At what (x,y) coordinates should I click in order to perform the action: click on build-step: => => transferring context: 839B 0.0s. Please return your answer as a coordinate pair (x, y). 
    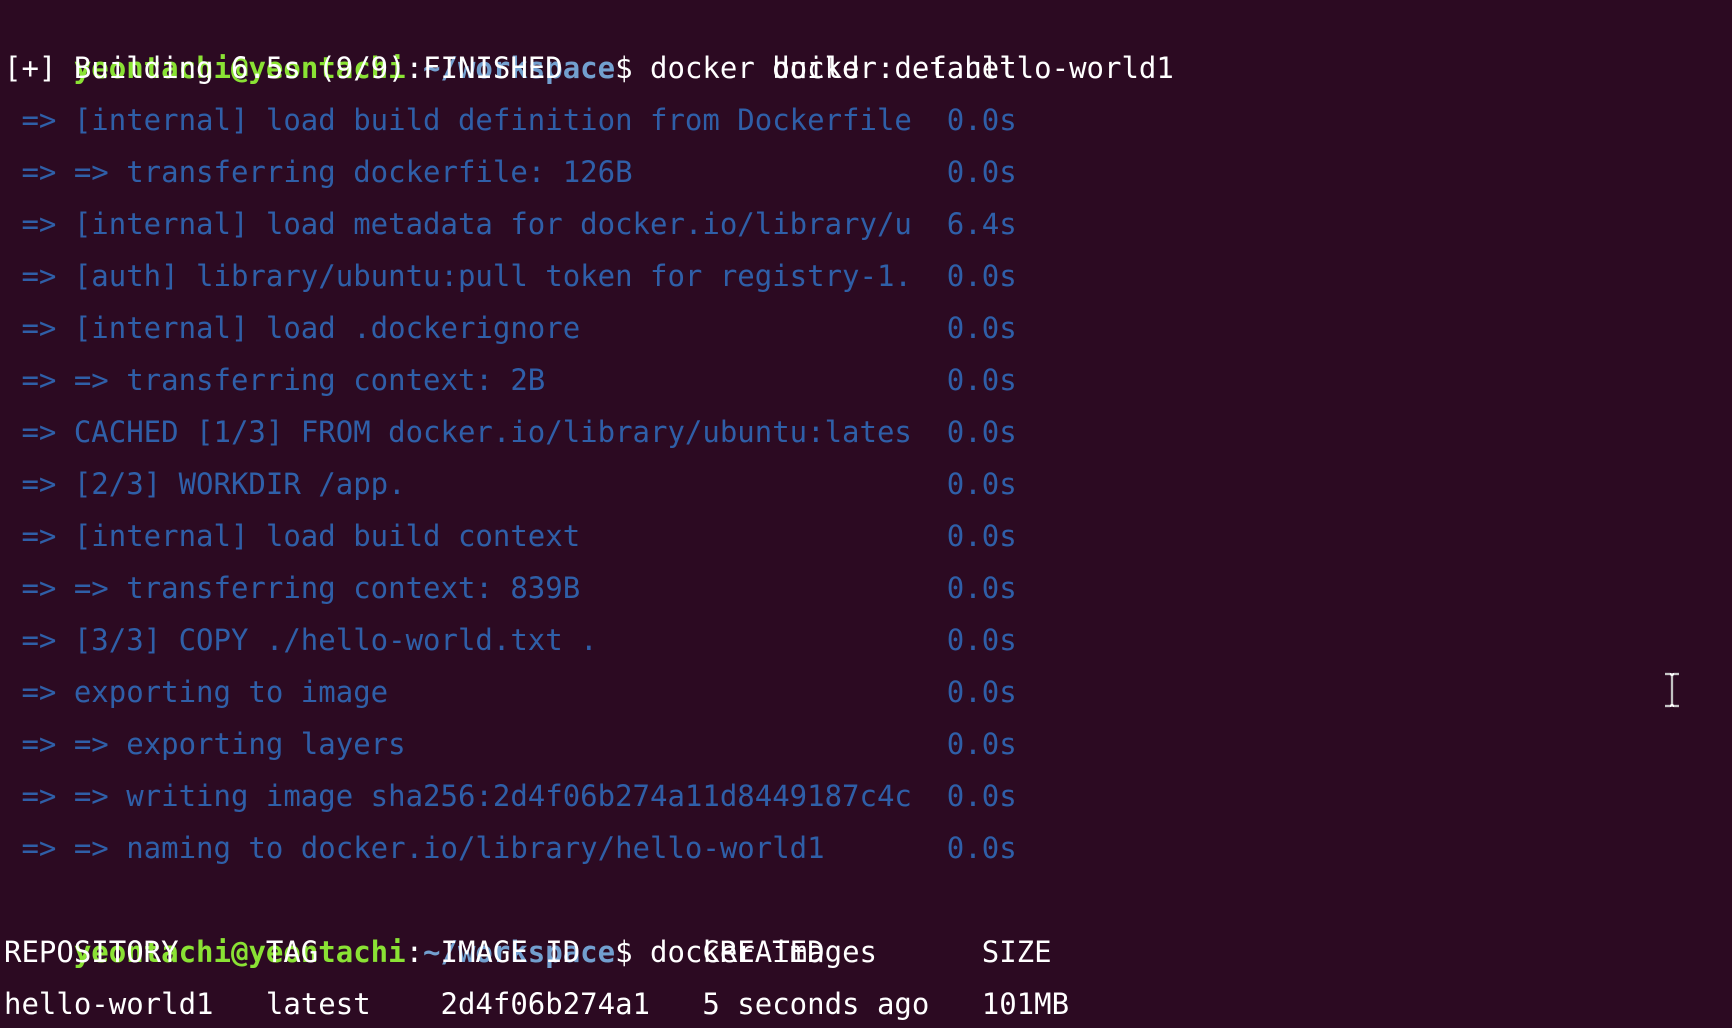
    Looking at the image, I should click on (510, 588).